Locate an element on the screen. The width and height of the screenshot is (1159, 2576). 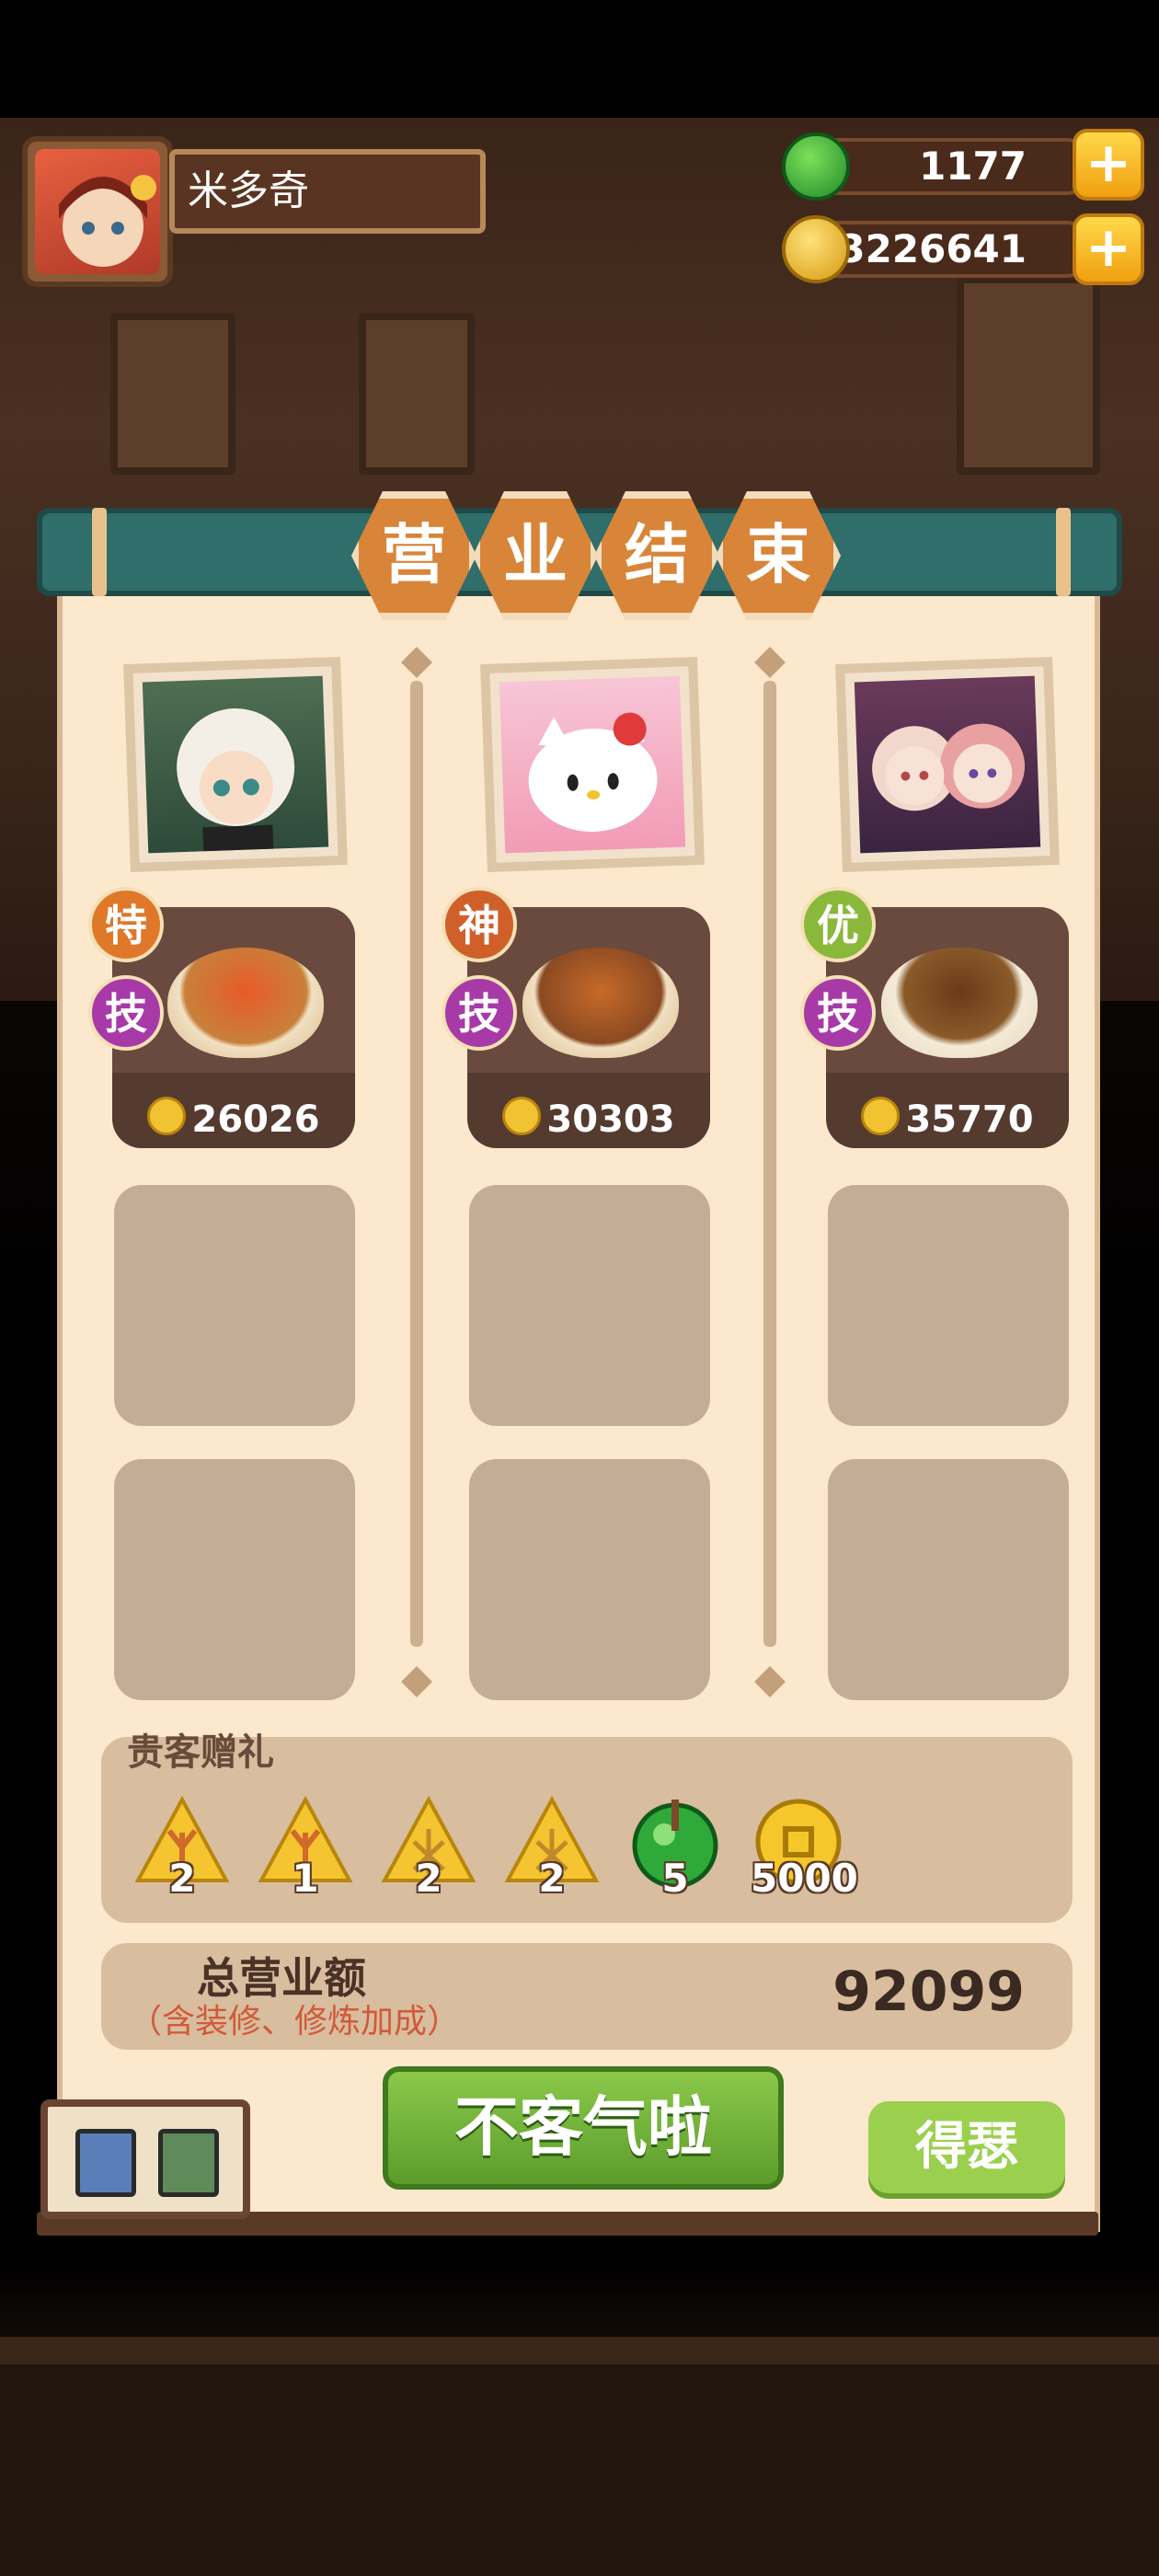
total-revenue-note: （含装修、修炼加成） is located at coordinates (295, 2022).